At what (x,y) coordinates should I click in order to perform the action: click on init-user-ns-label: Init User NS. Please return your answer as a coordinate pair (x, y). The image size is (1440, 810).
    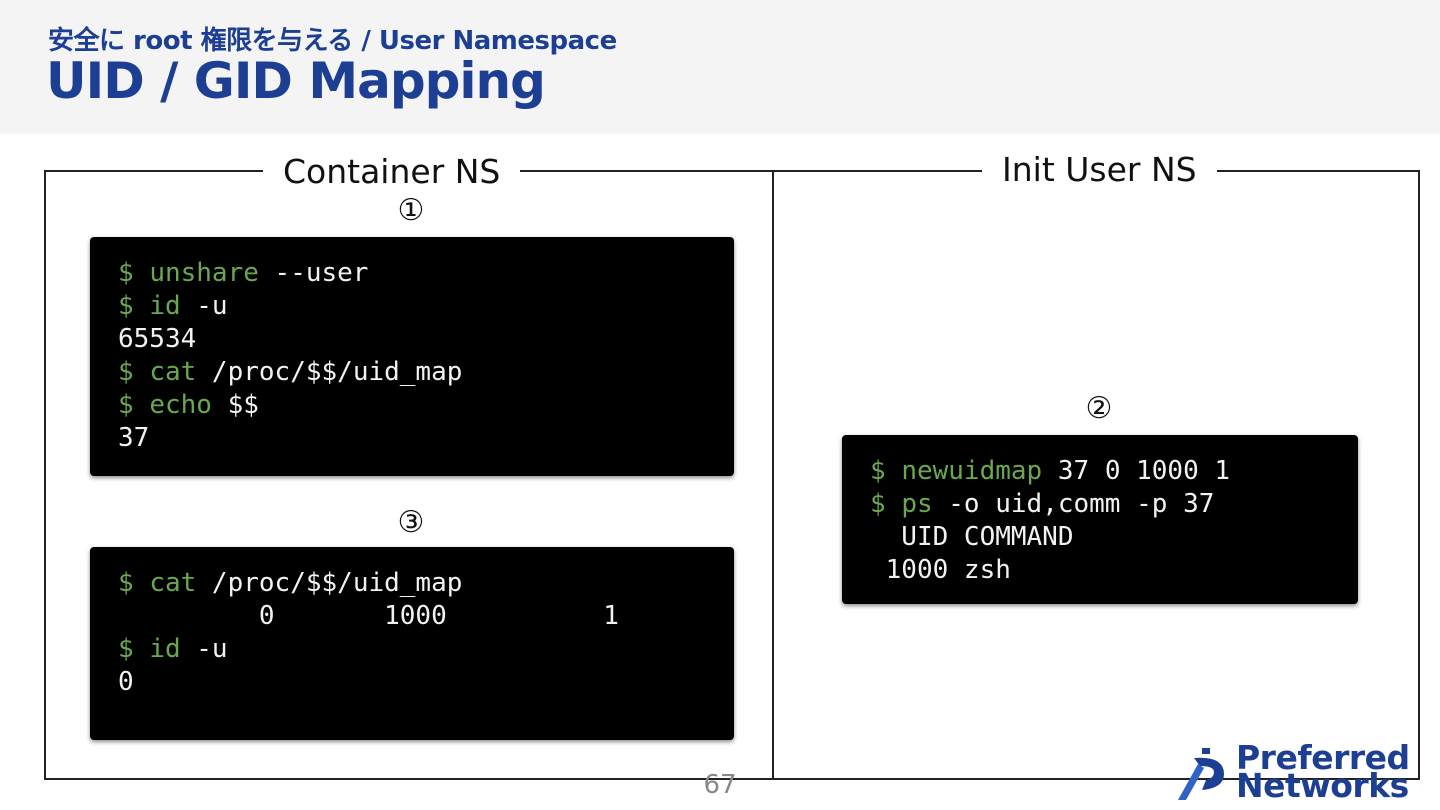
    Looking at the image, I should click on (1099, 169).